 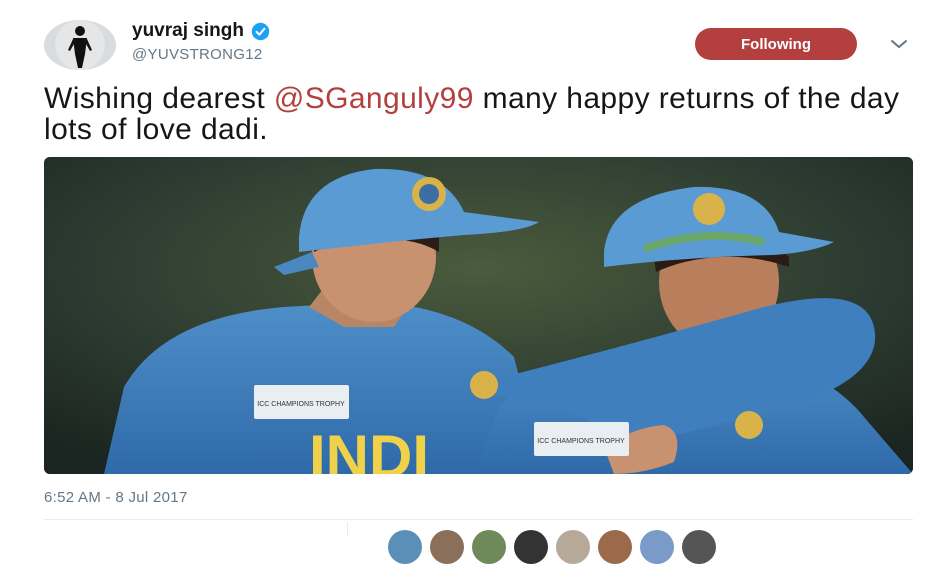 What do you see at coordinates (374, 98) in the screenshot?
I see `mention-link: @SGanguly99` at bounding box center [374, 98].